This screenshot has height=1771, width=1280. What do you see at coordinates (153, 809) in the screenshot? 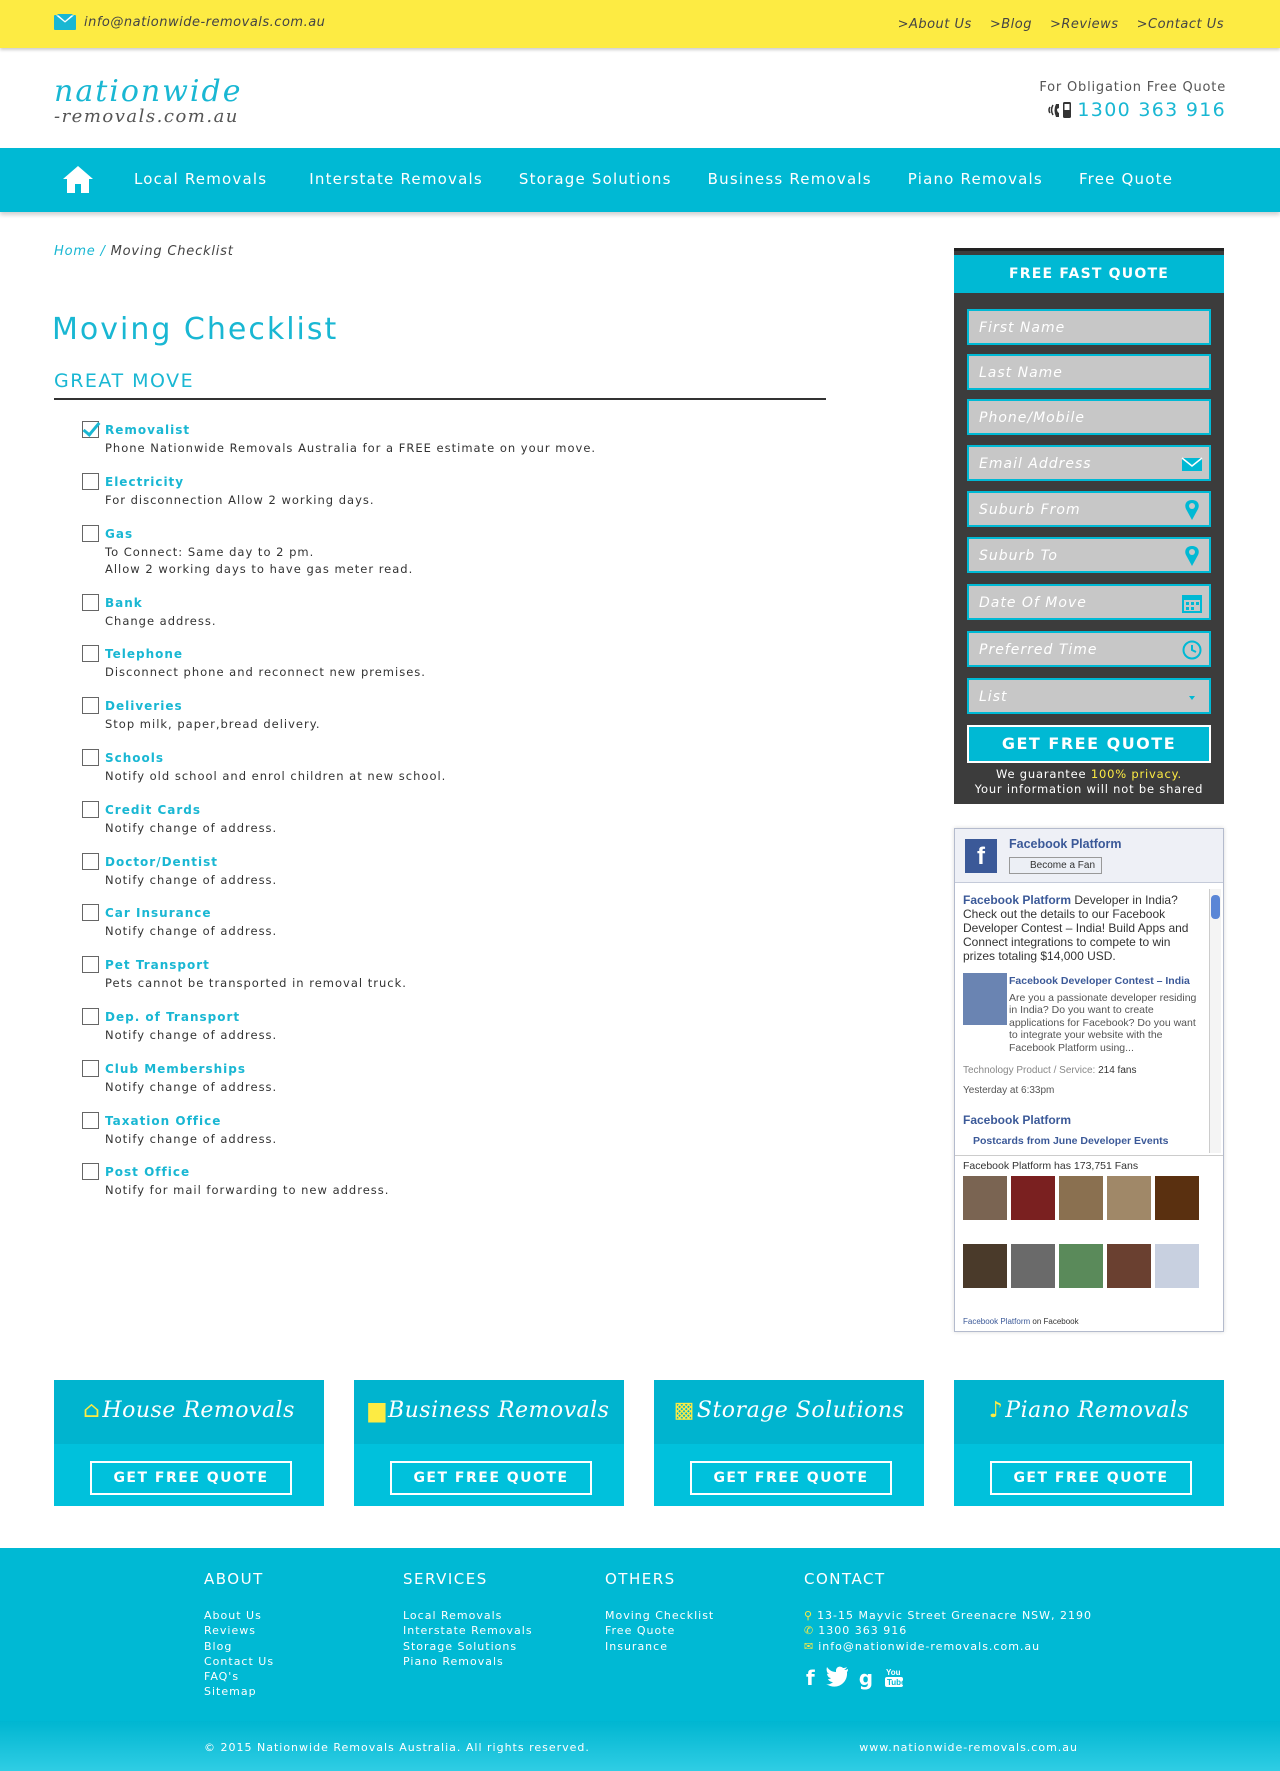
I see `checklist-item-title: Credit Cards` at bounding box center [153, 809].